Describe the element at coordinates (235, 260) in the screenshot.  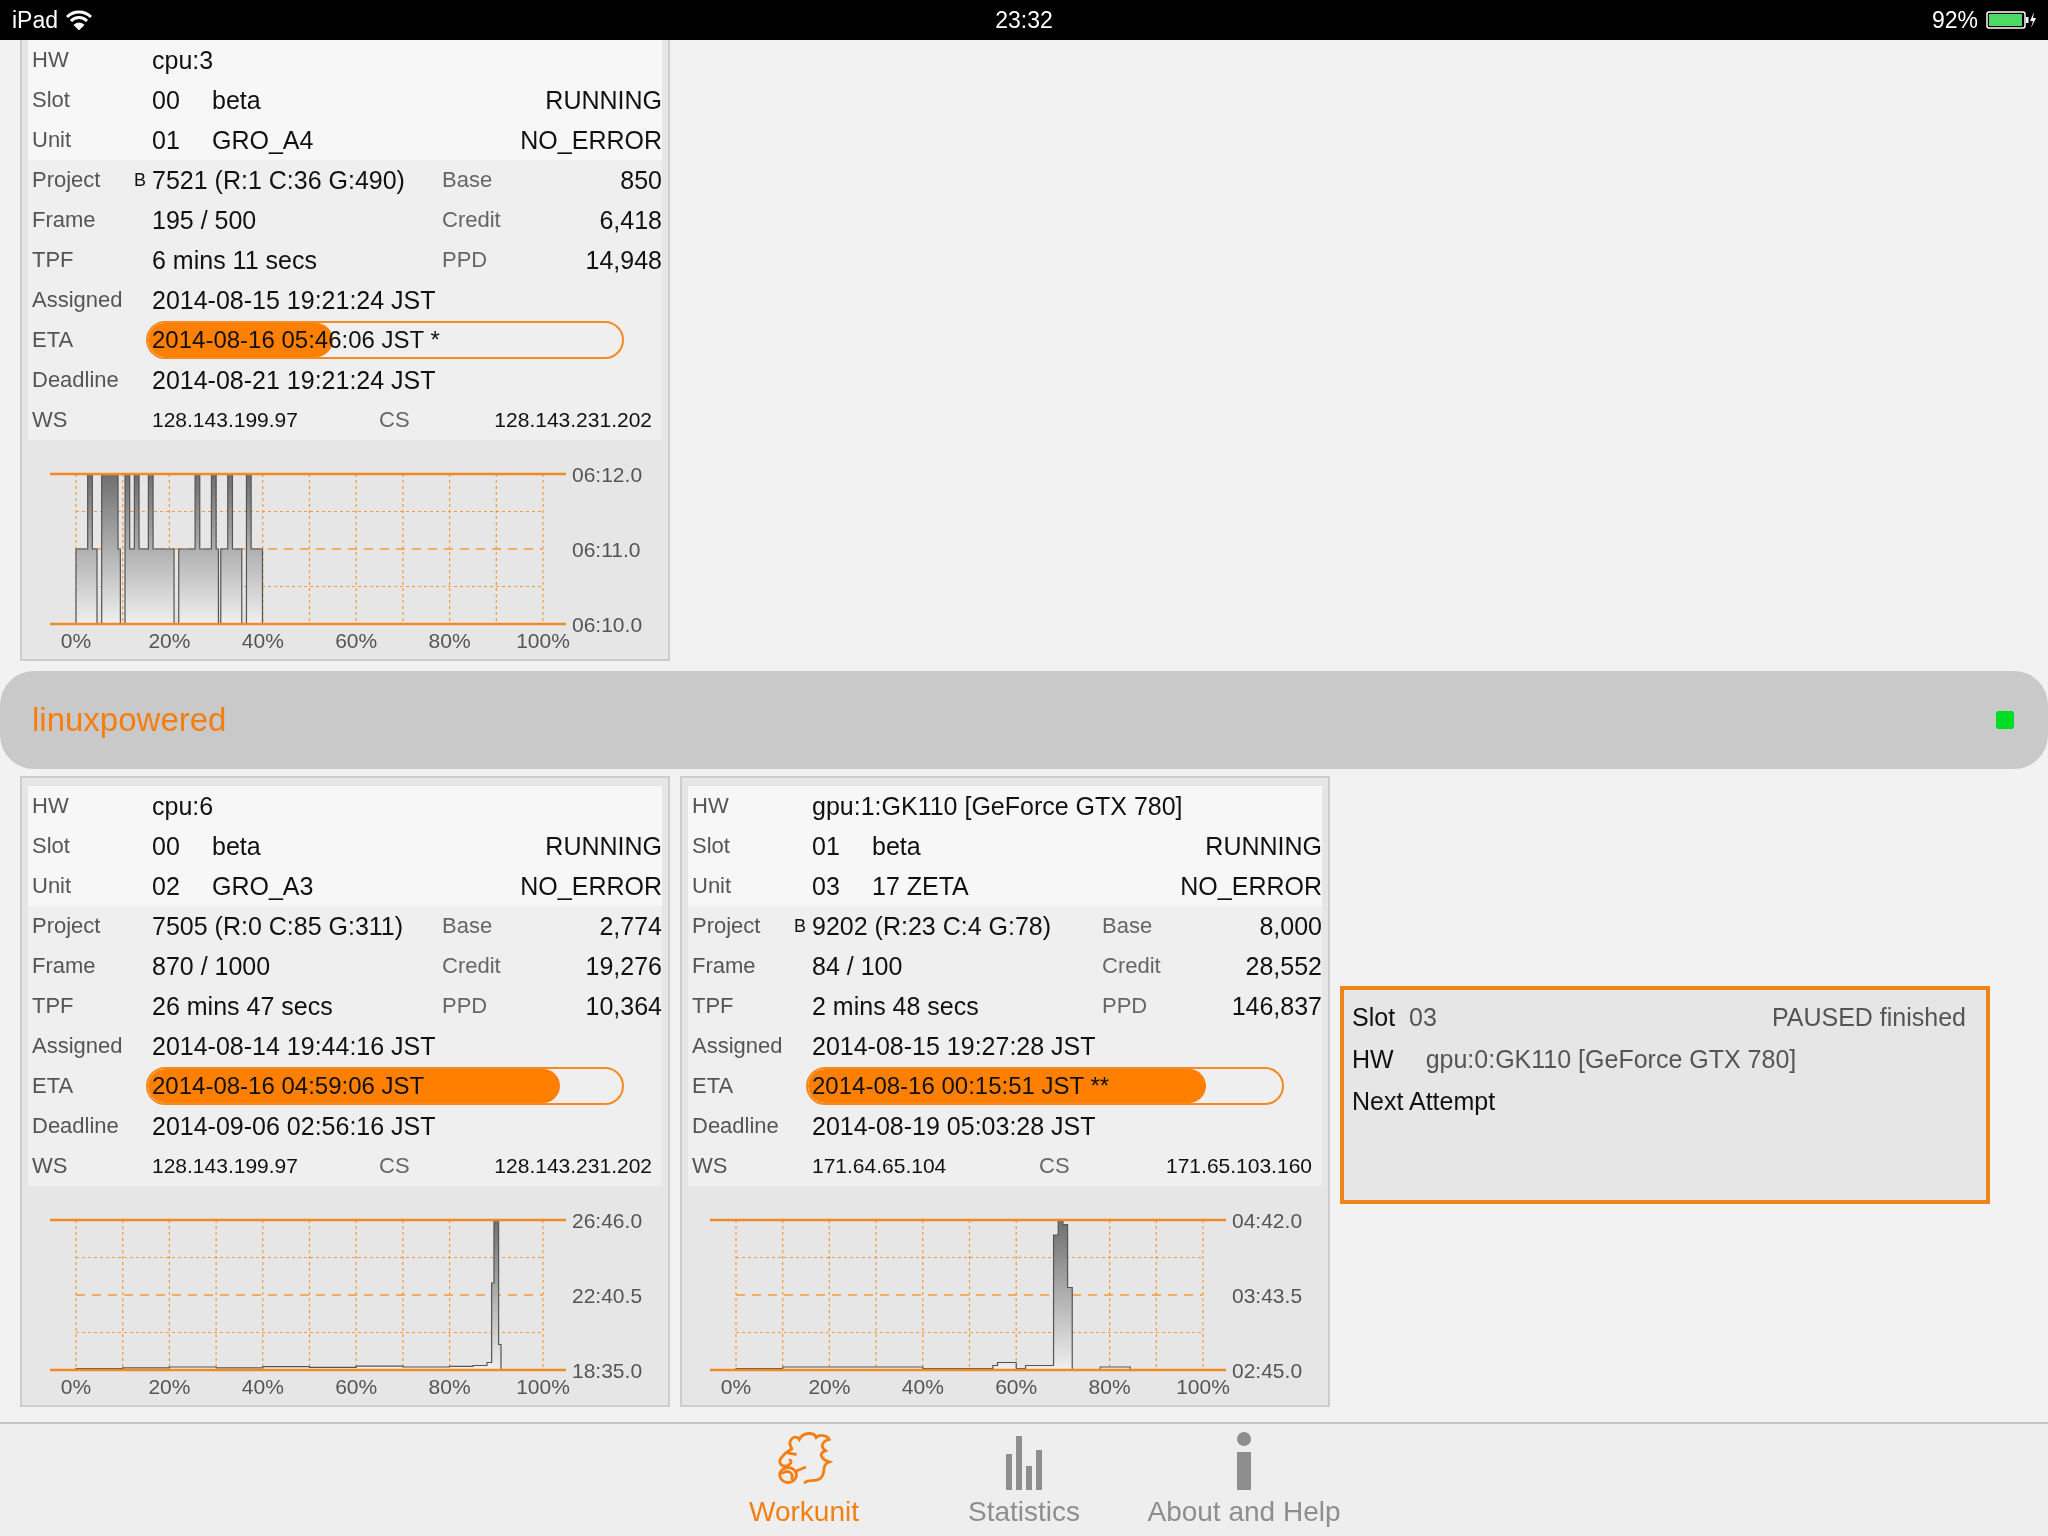
I see `field-value: 6 mins 11 secs` at that location.